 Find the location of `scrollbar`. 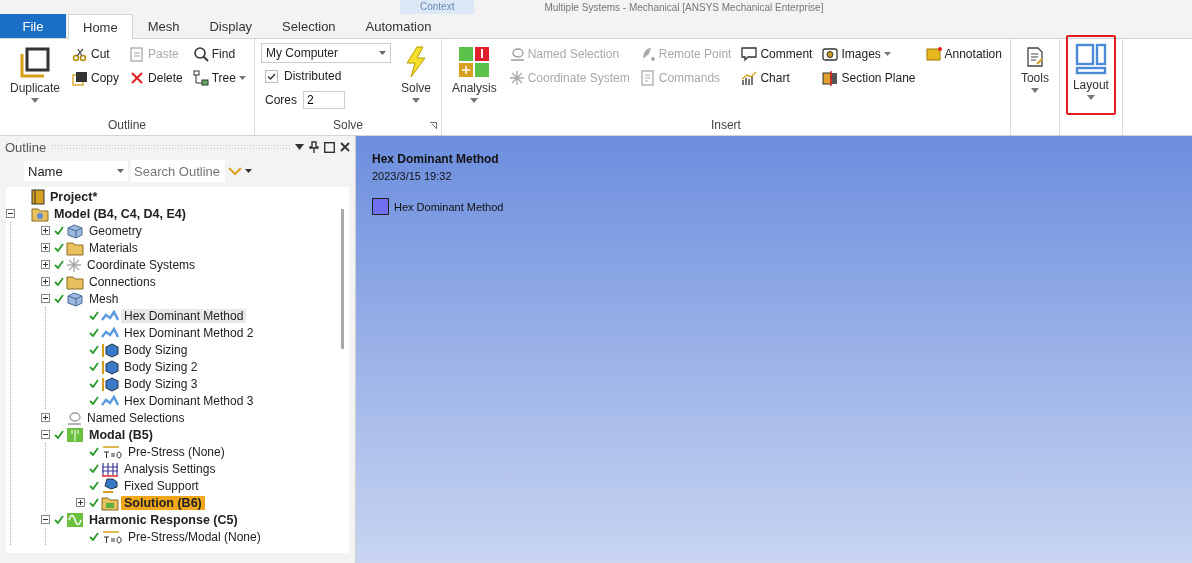

scrollbar is located at coordinates (342, 279).